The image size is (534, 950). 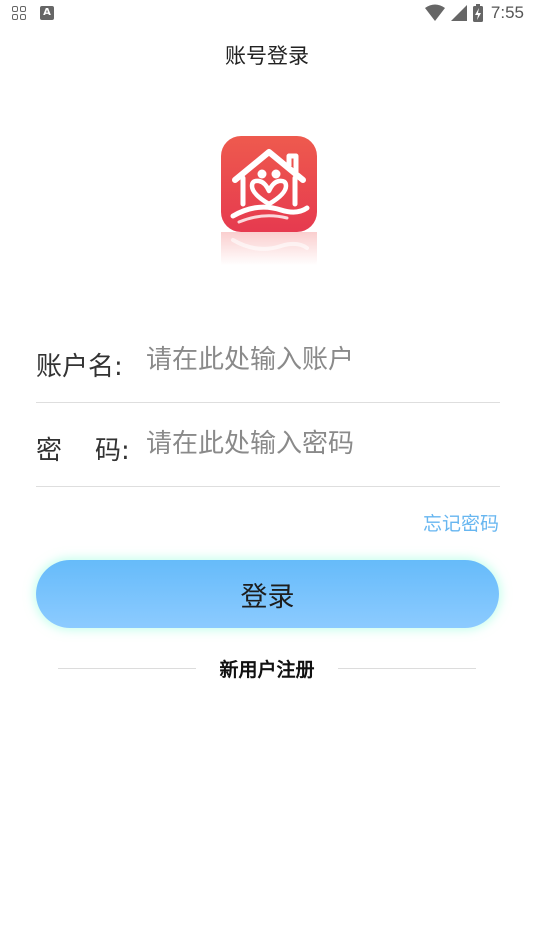 What do you see at coordinates (458, 13) in the screenshot?
I see `cellular-signal-icon` at bounding box center [458, 13].